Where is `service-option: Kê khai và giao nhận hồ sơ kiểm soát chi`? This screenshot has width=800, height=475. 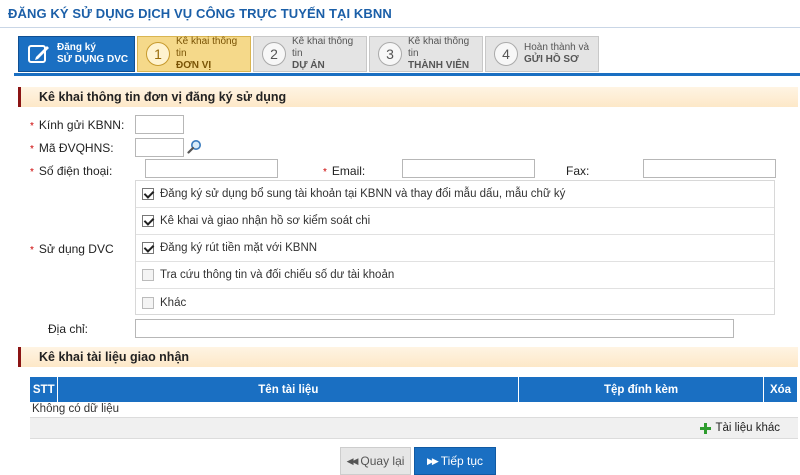
service-option: Kê khai và giao nhận hồ sơ kiểm soát chi is located at coordinates (455, 221).